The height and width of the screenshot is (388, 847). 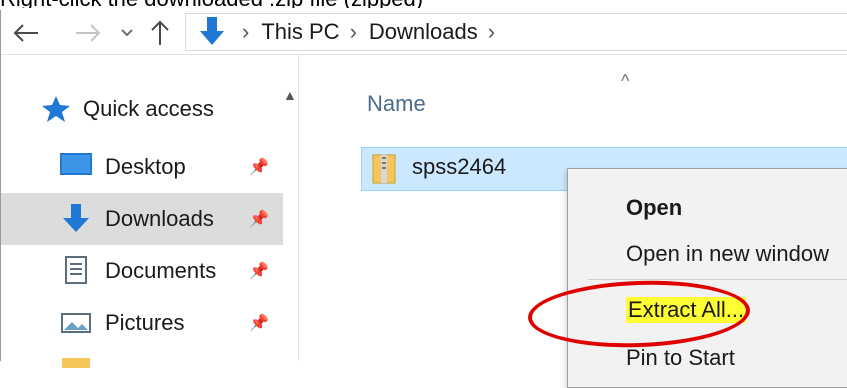 What do you see at coordinates (300, 32) in the screenshot?
I see `breadcrumb-this-pc: This PC` at bounding box center [300, 32].